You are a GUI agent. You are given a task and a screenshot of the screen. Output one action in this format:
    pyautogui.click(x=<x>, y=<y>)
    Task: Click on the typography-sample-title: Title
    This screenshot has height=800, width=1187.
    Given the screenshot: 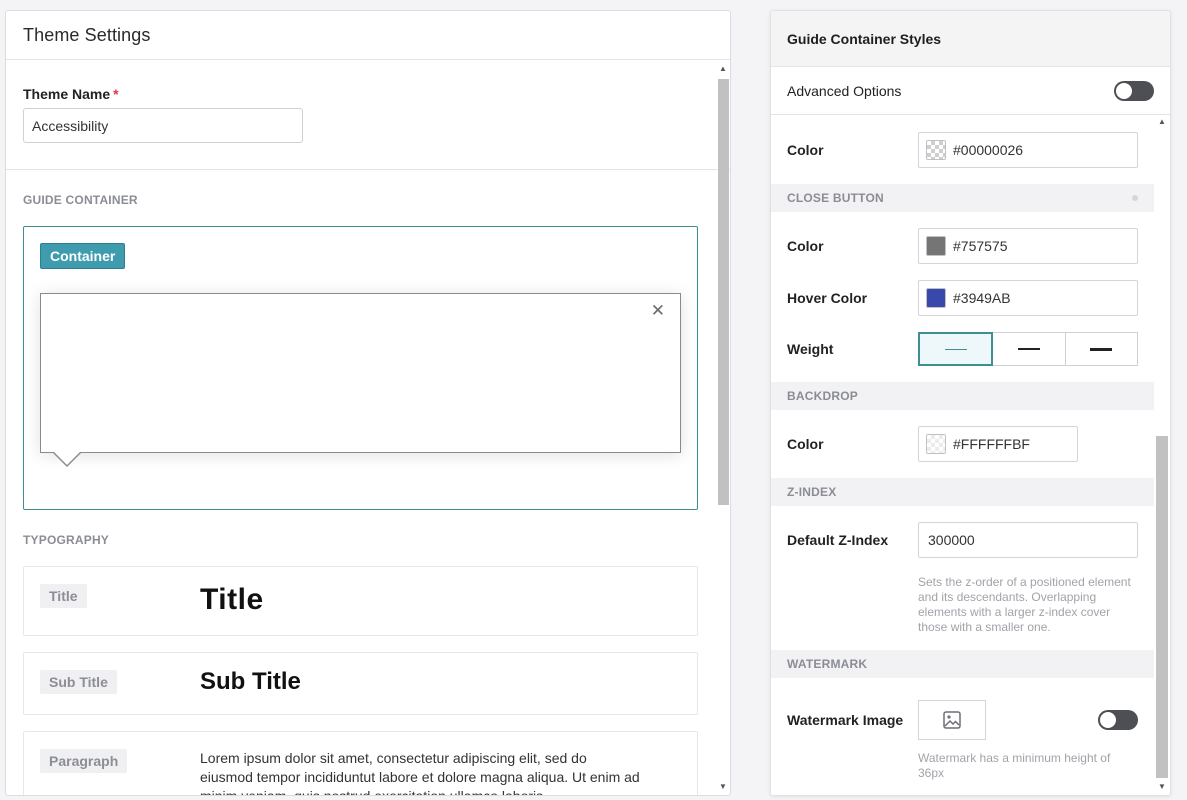 What is the action you would take?
    pyautogui.click(x=232, y=599)
    